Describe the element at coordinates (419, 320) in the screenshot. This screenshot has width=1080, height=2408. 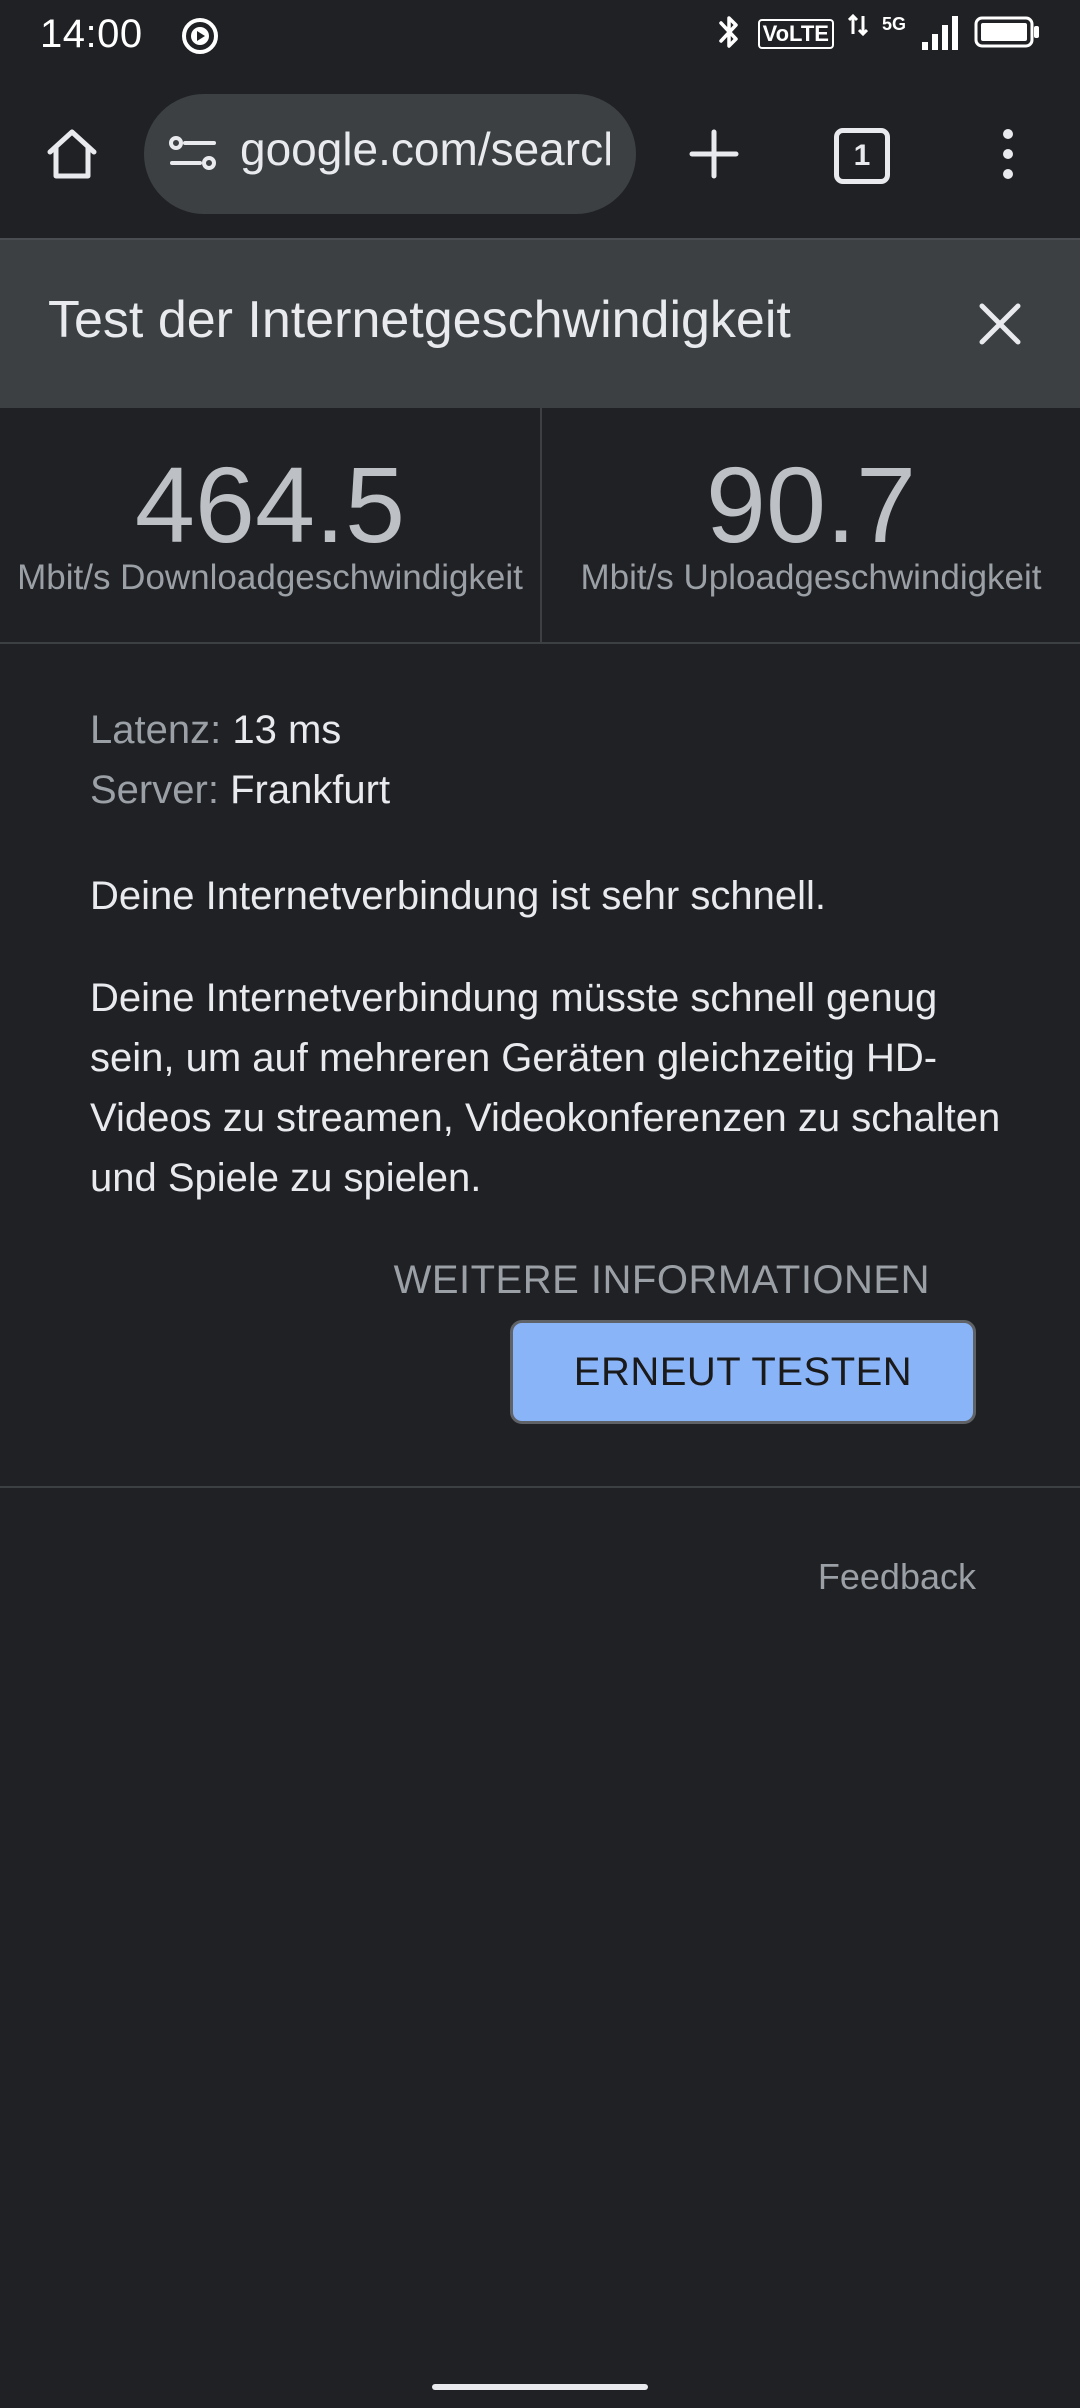
I see `speed-test-title: Test der Internetgeschwindigkeit` at that location.